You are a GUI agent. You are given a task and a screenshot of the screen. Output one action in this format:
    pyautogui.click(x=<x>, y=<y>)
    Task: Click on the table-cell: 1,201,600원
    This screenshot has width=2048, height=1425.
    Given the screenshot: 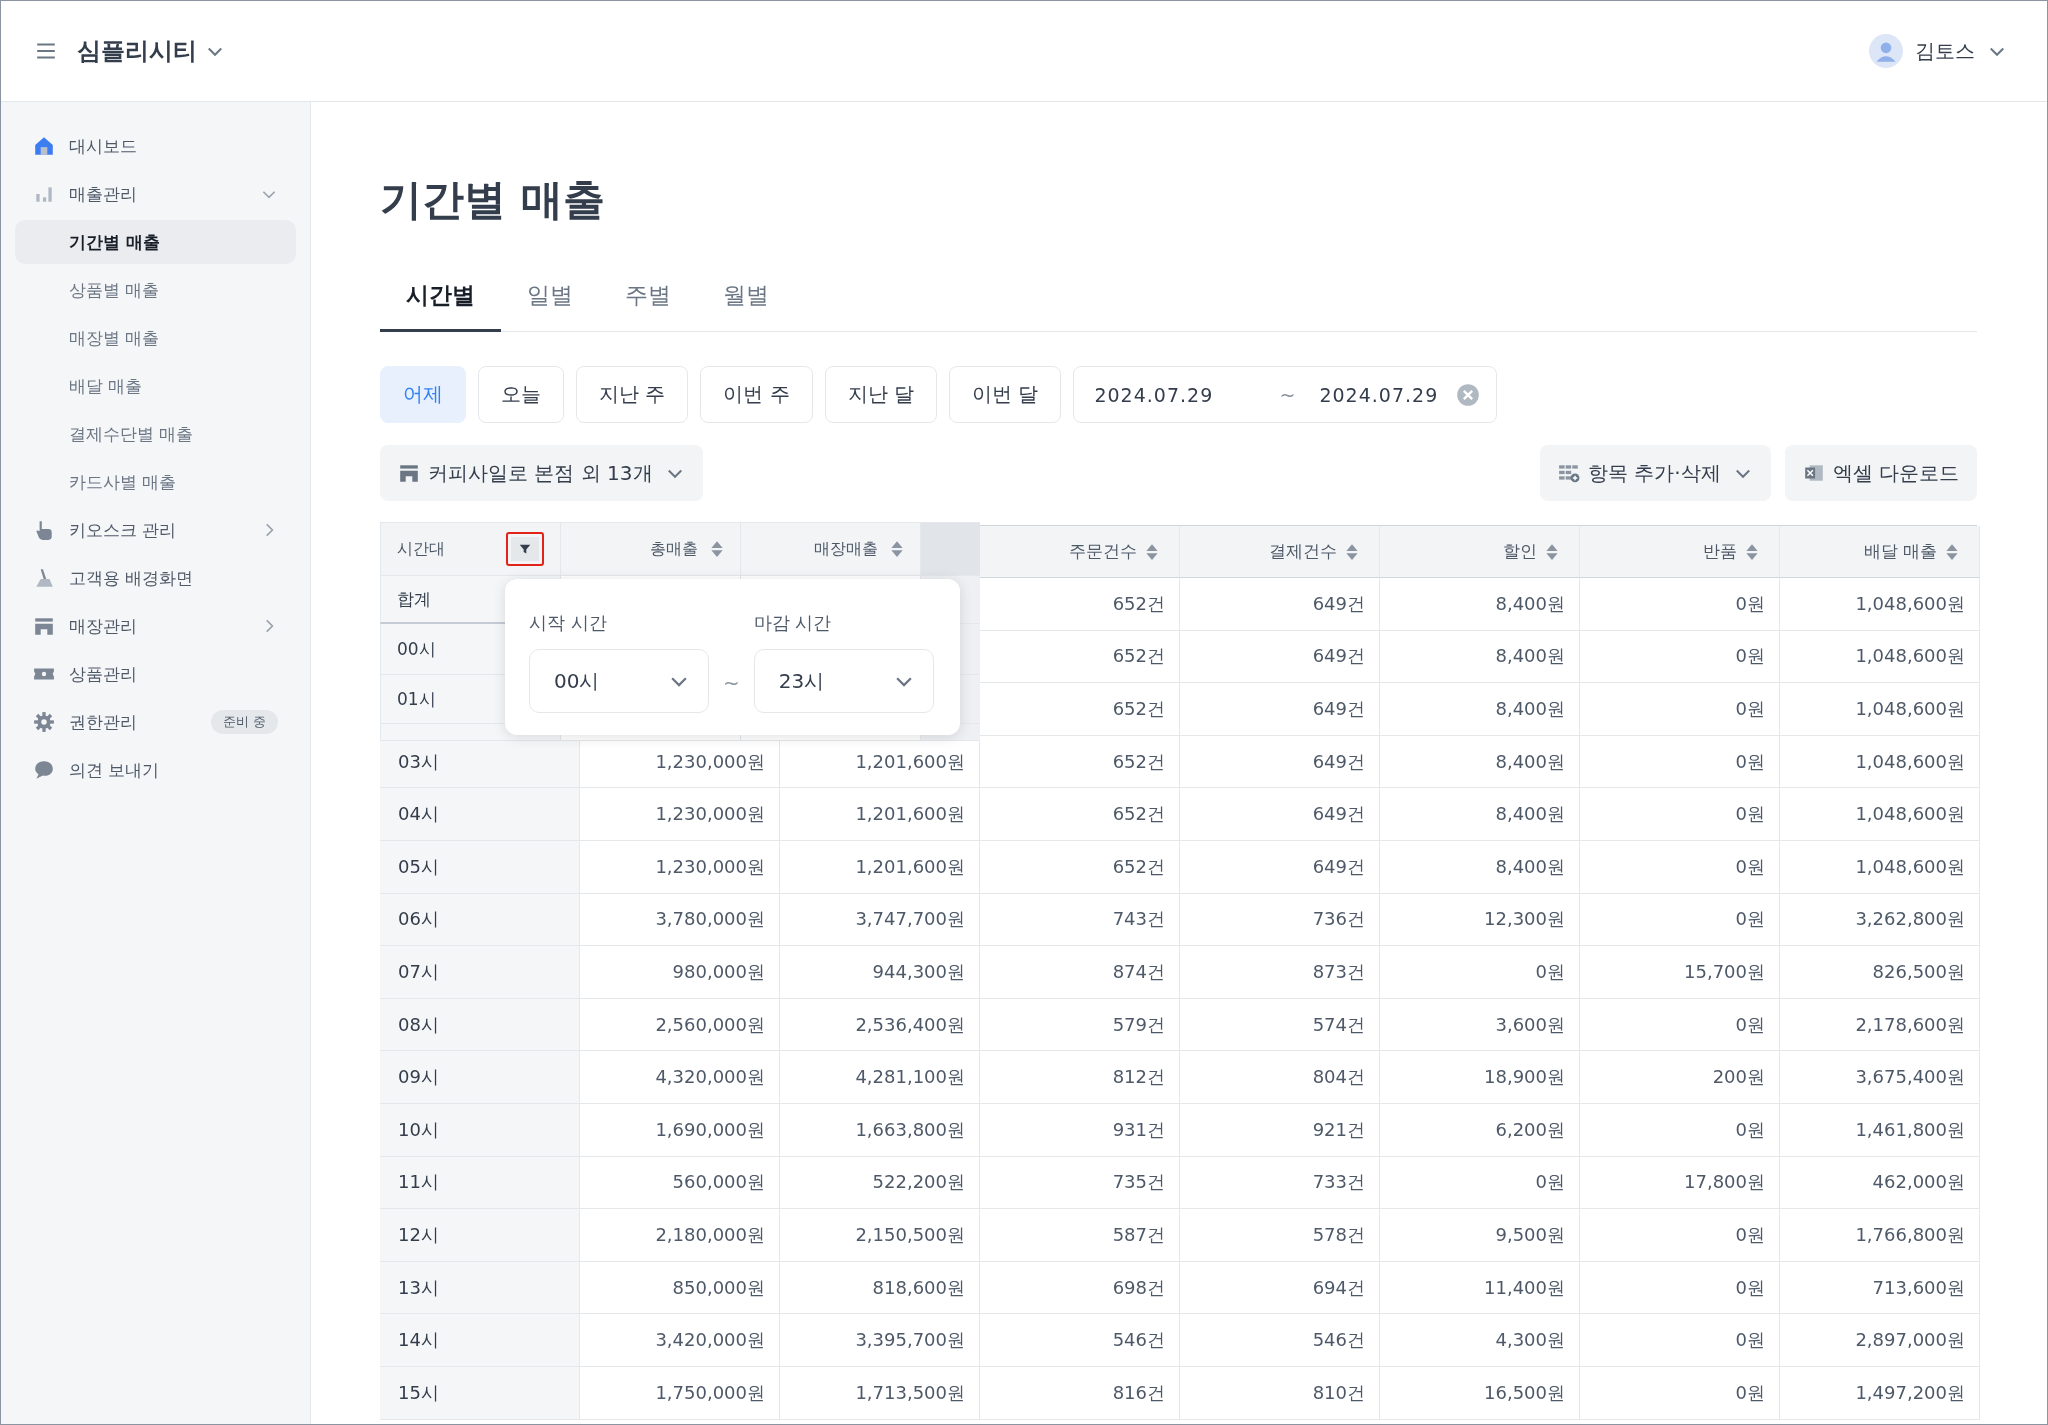 What is the action you would take?
    pyautogui.click(x=880, y=814)
    